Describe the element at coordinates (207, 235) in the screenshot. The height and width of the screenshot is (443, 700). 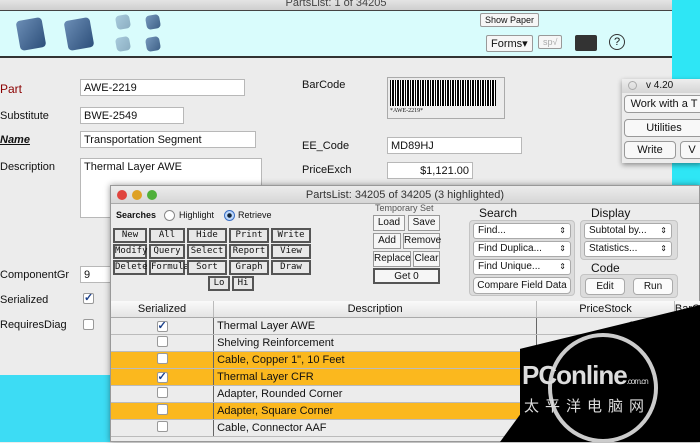
I see `cmd-button-hide: Hide` at that location.